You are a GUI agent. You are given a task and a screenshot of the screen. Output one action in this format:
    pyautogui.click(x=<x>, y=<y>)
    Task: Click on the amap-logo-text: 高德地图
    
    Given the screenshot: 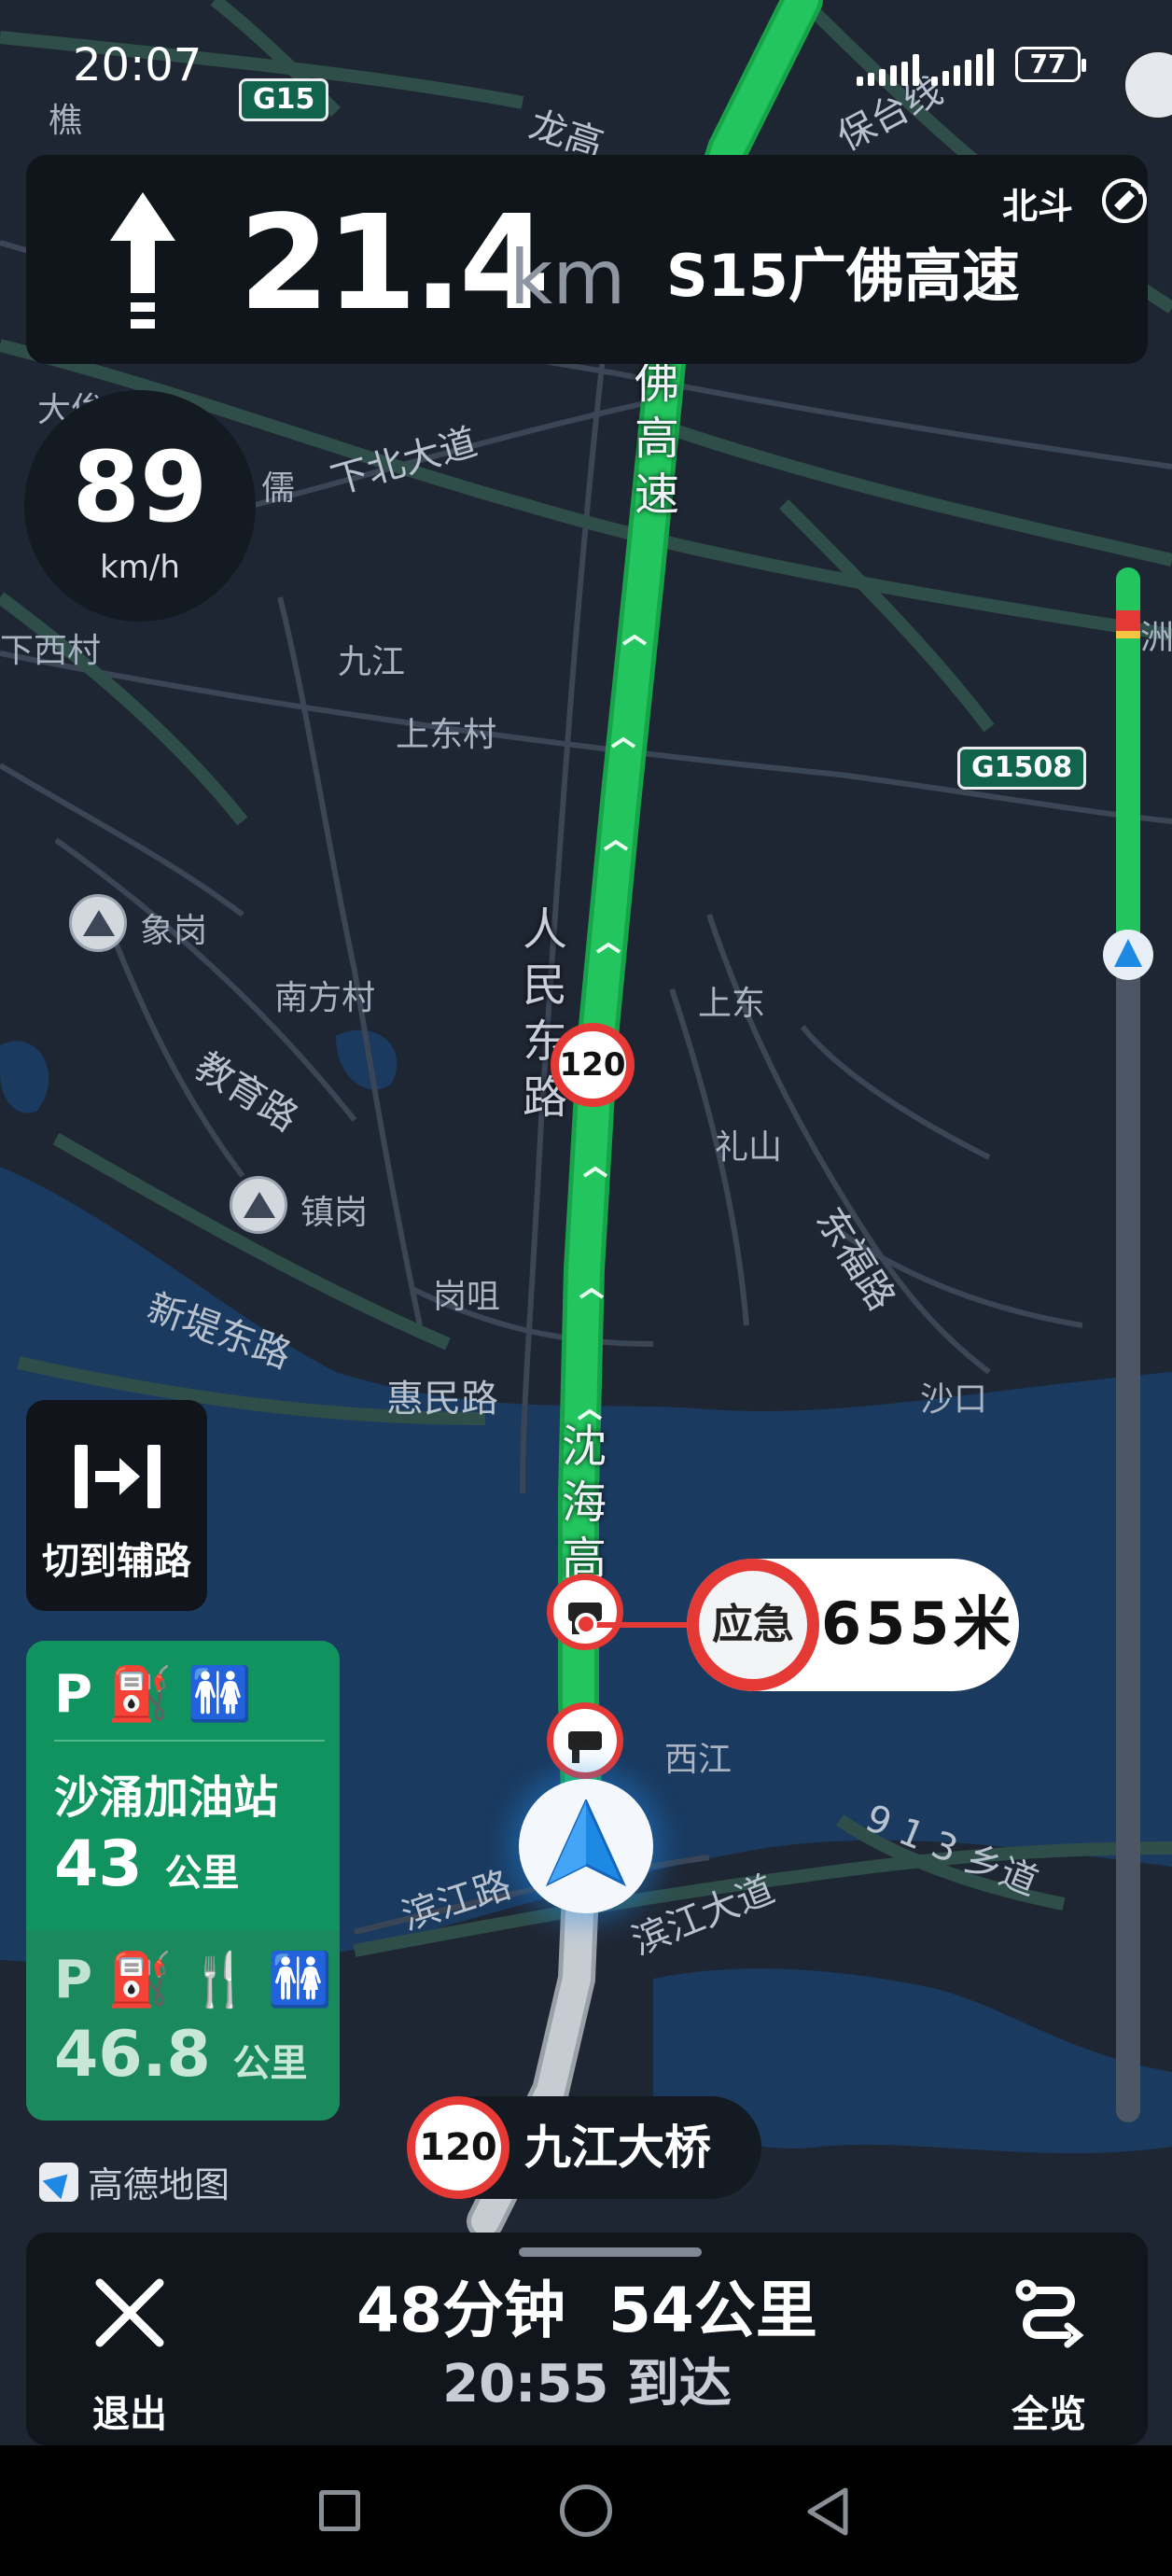 What is the action you would take?
    pyautogui.click(x=159, y=2184)
    